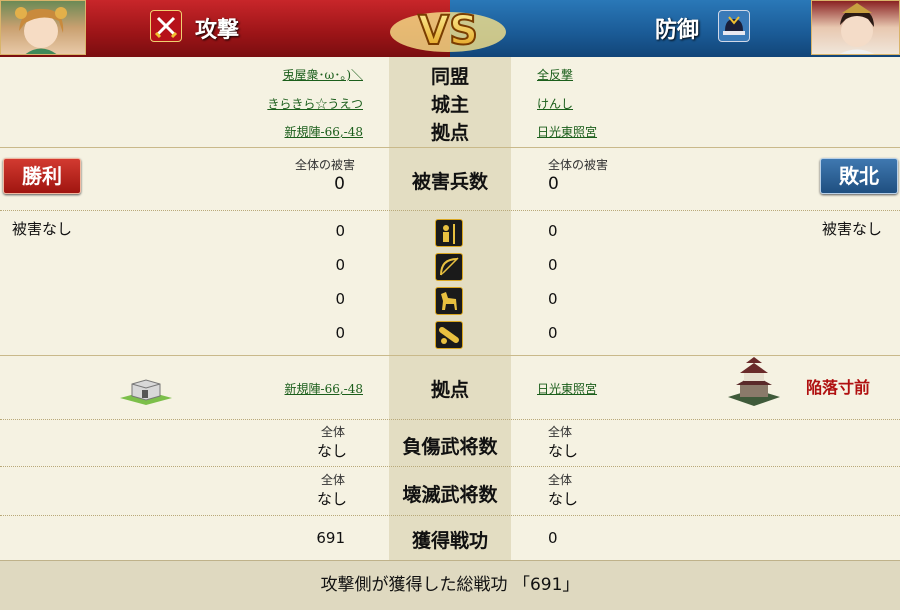  What do you see at coordinates (340, 231) in the screenshot?
I see `attacker-spearman-count: 0` at bounding box center [340, 231].